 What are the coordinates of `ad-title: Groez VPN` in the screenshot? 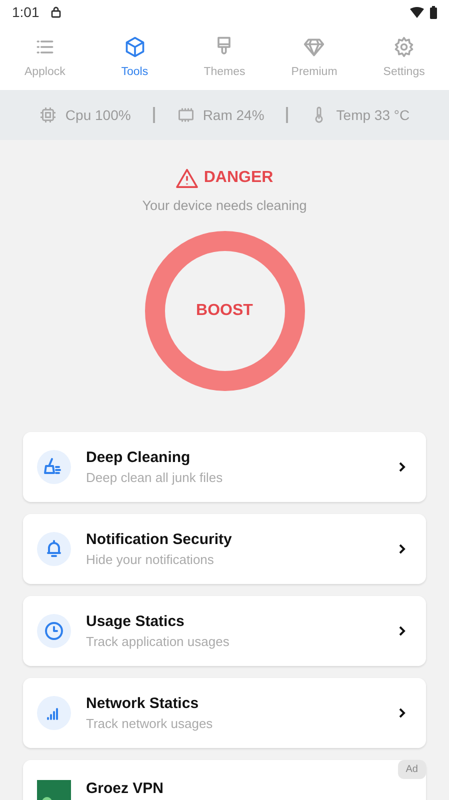 It's located at (125, 788).